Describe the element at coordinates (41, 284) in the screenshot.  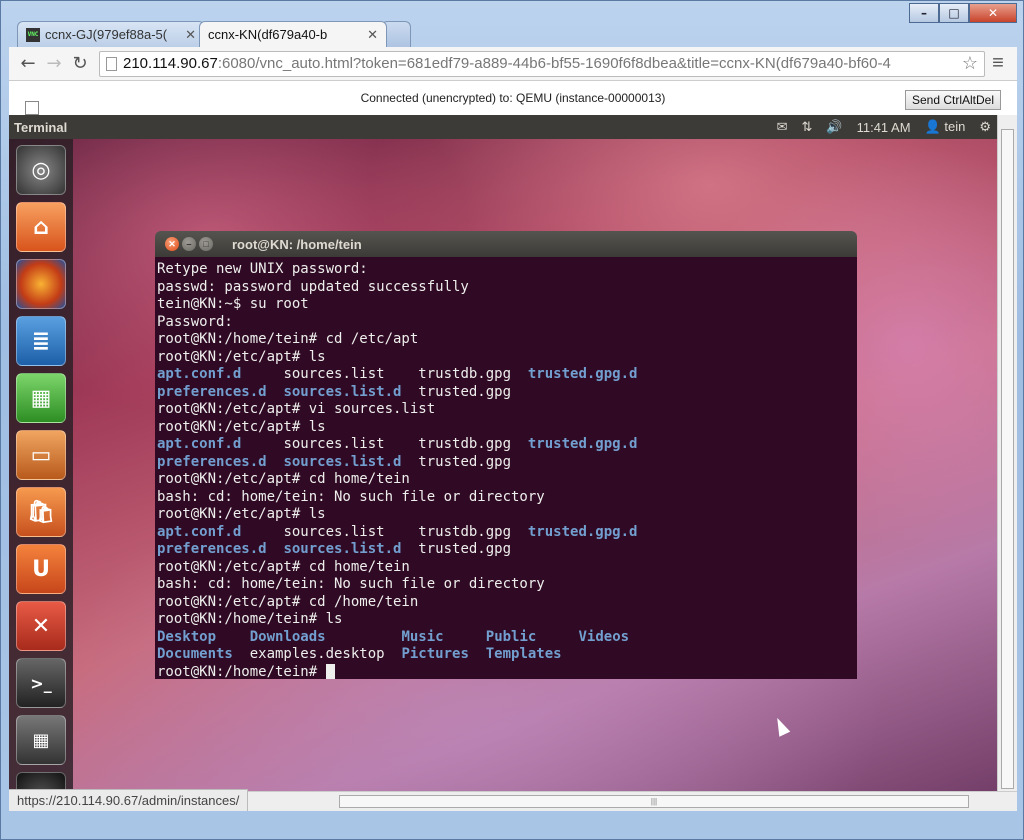
I see `firefox-icon` at that location.